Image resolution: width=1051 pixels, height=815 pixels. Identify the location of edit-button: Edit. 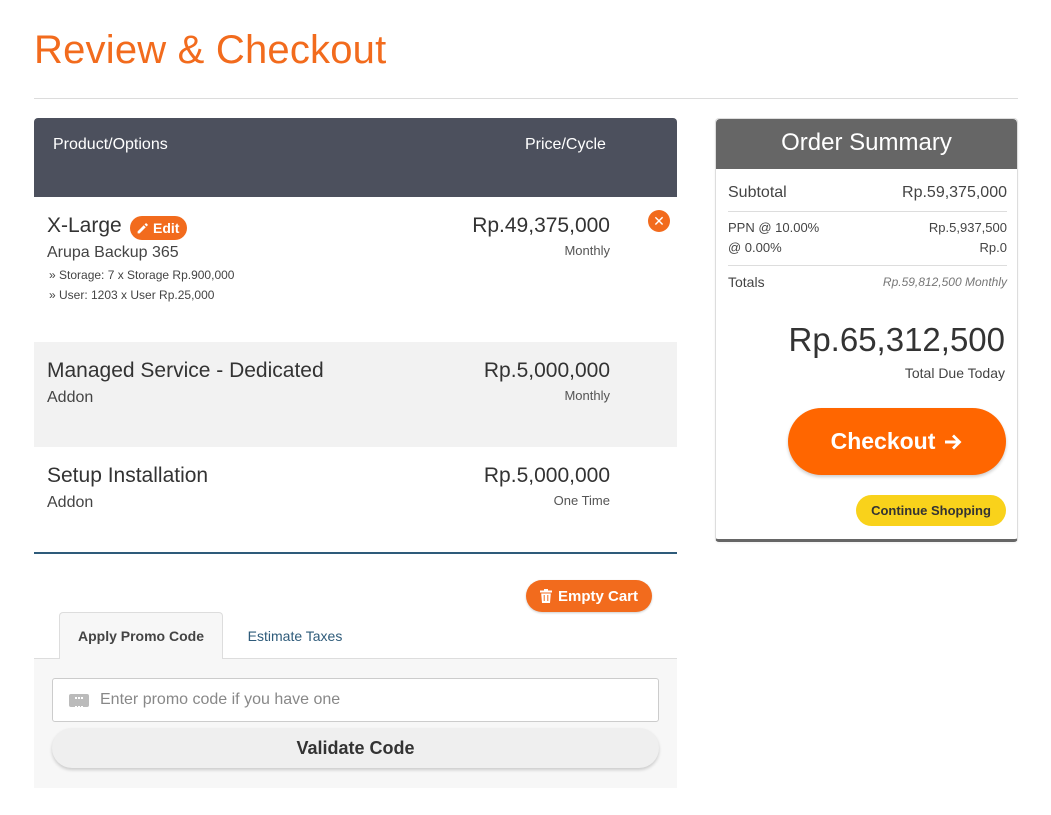
(159, 228).